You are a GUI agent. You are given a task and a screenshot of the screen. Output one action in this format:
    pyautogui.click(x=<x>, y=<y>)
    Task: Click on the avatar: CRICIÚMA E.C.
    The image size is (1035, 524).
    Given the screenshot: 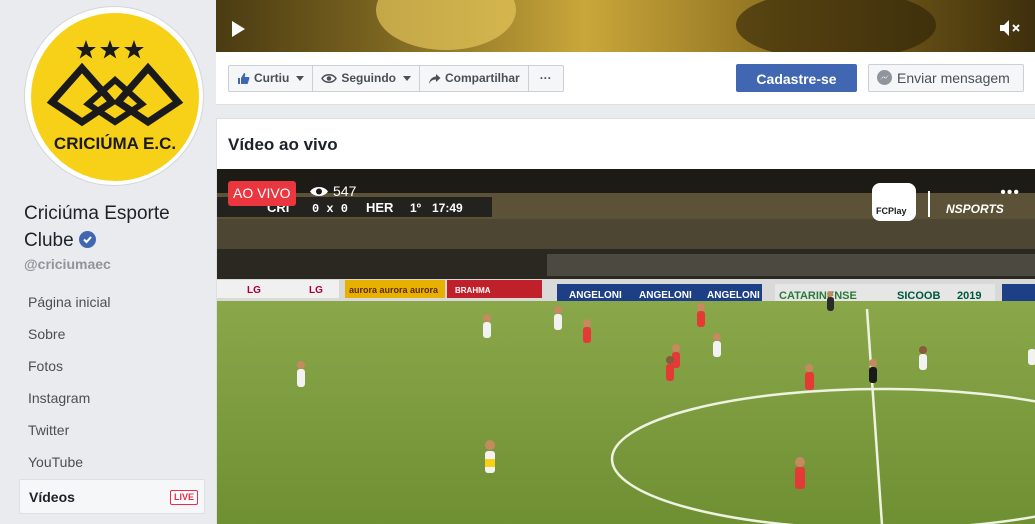 What is the action you would take?
    pyautogui.click(x=114, y=96)
    